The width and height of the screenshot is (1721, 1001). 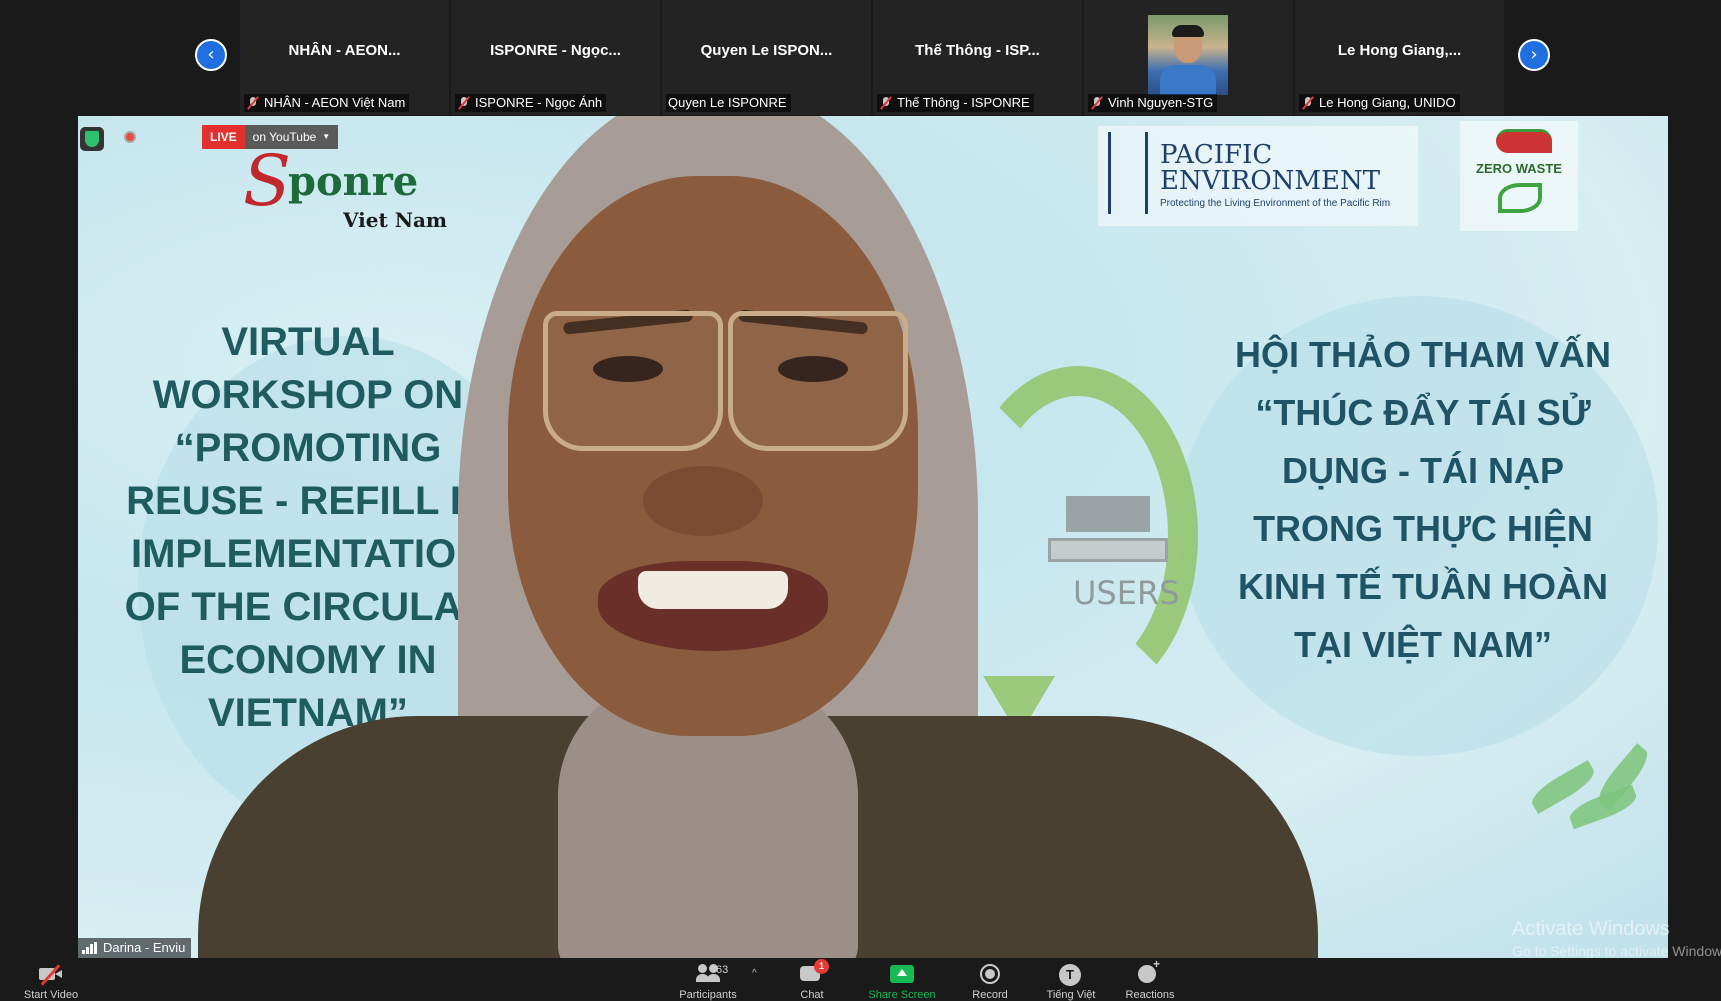 I want to click on participant-name-label: ISPONRE - Ngọc Ánh, so click(x=531, y=103).